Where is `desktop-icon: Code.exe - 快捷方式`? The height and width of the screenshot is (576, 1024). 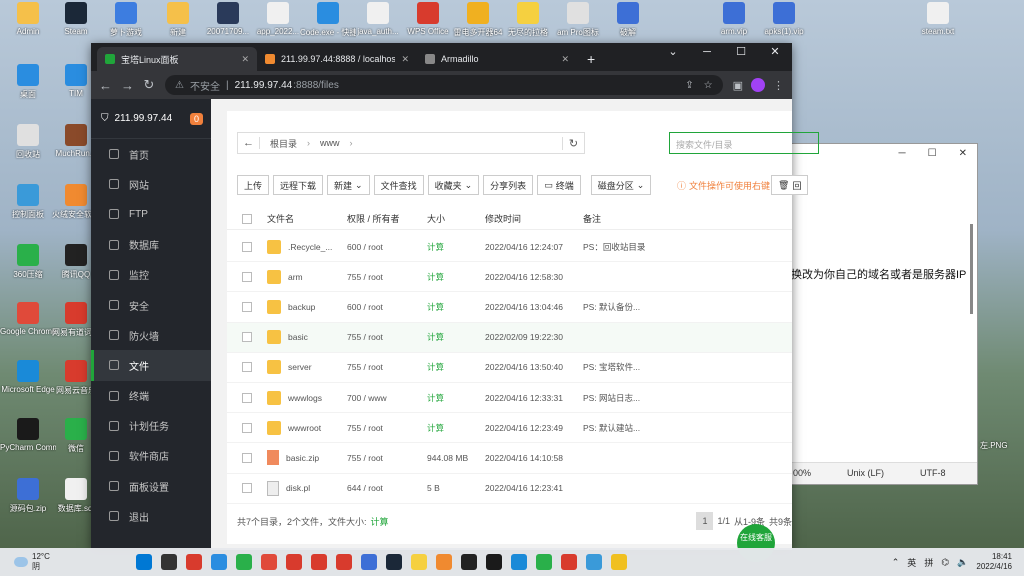 desktop-icon: Code.exe - 快捷方式 is located at coordinates (328, 20).